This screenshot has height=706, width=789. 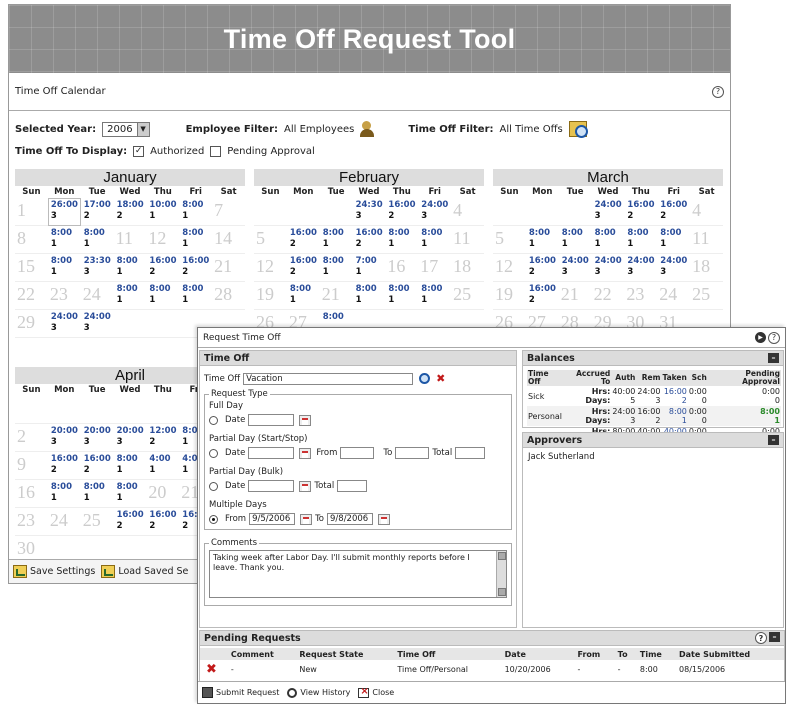 I want to click on calendar-day-cell: 20:00 3, so click(x=130, y=438).